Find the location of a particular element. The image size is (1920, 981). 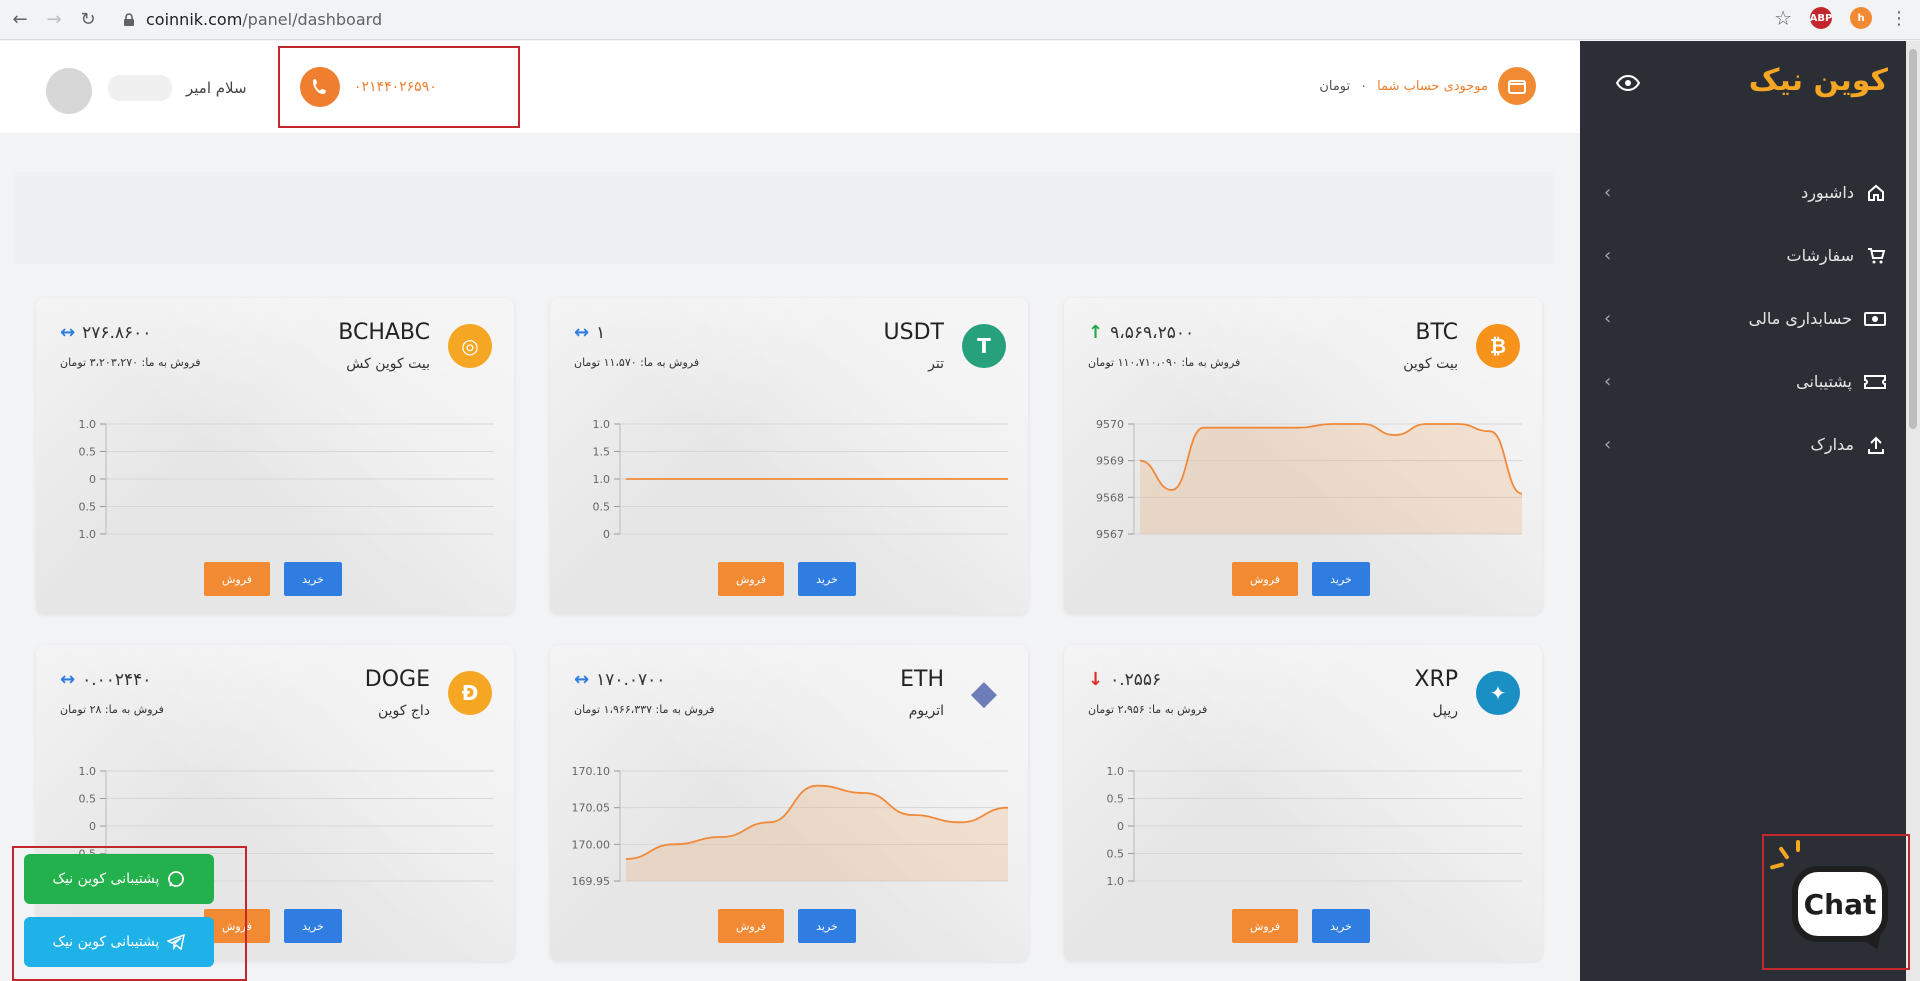

coin-name: بیت کوین is located at coordinates (1430, 364).